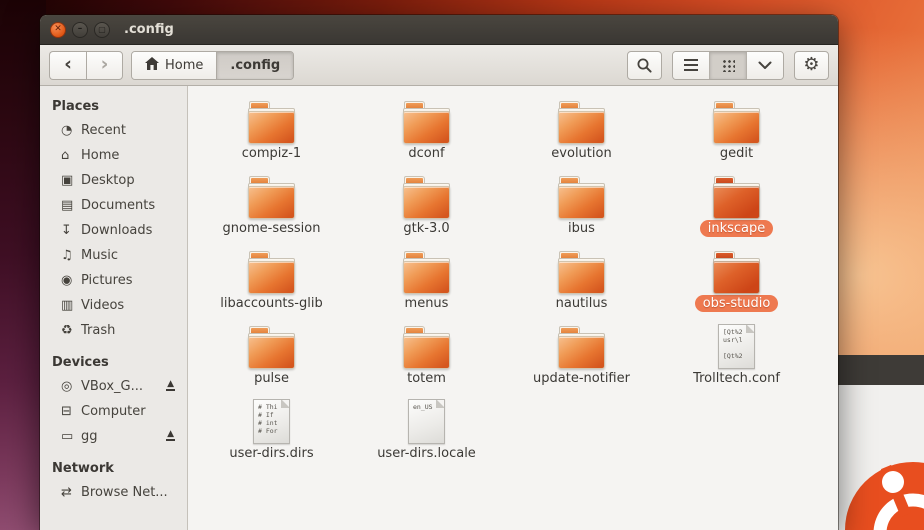 This screenshot has height=530, width=924. Describe the element at coordinates (426, 153) in the screenshot. I see `file-item-label: dconf` at that location.